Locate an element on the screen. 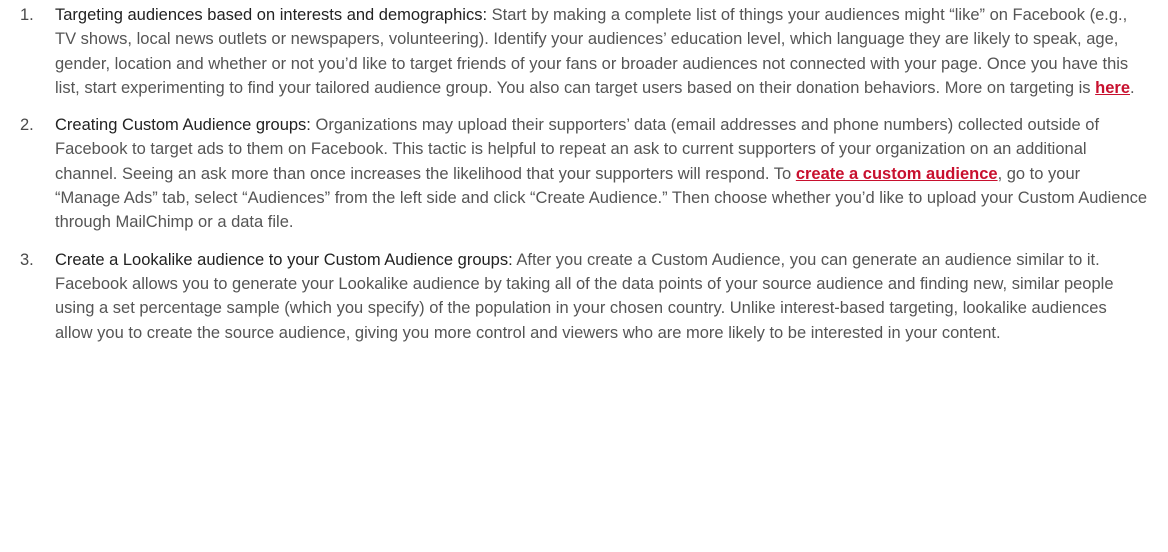 This screenshot has height=552, width=1168. list-item-lead: Creating Custom Audience groups: is located at coordinates (183, 125).